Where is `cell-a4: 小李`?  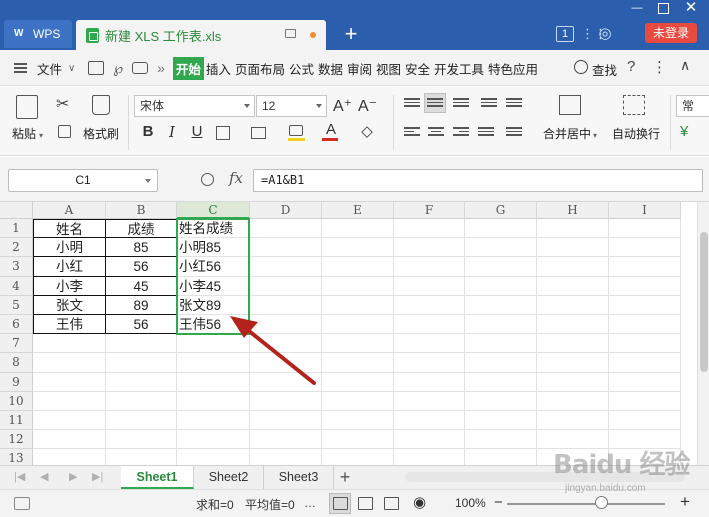
cell-a4: 小李 is located at coordinates (69, 286).